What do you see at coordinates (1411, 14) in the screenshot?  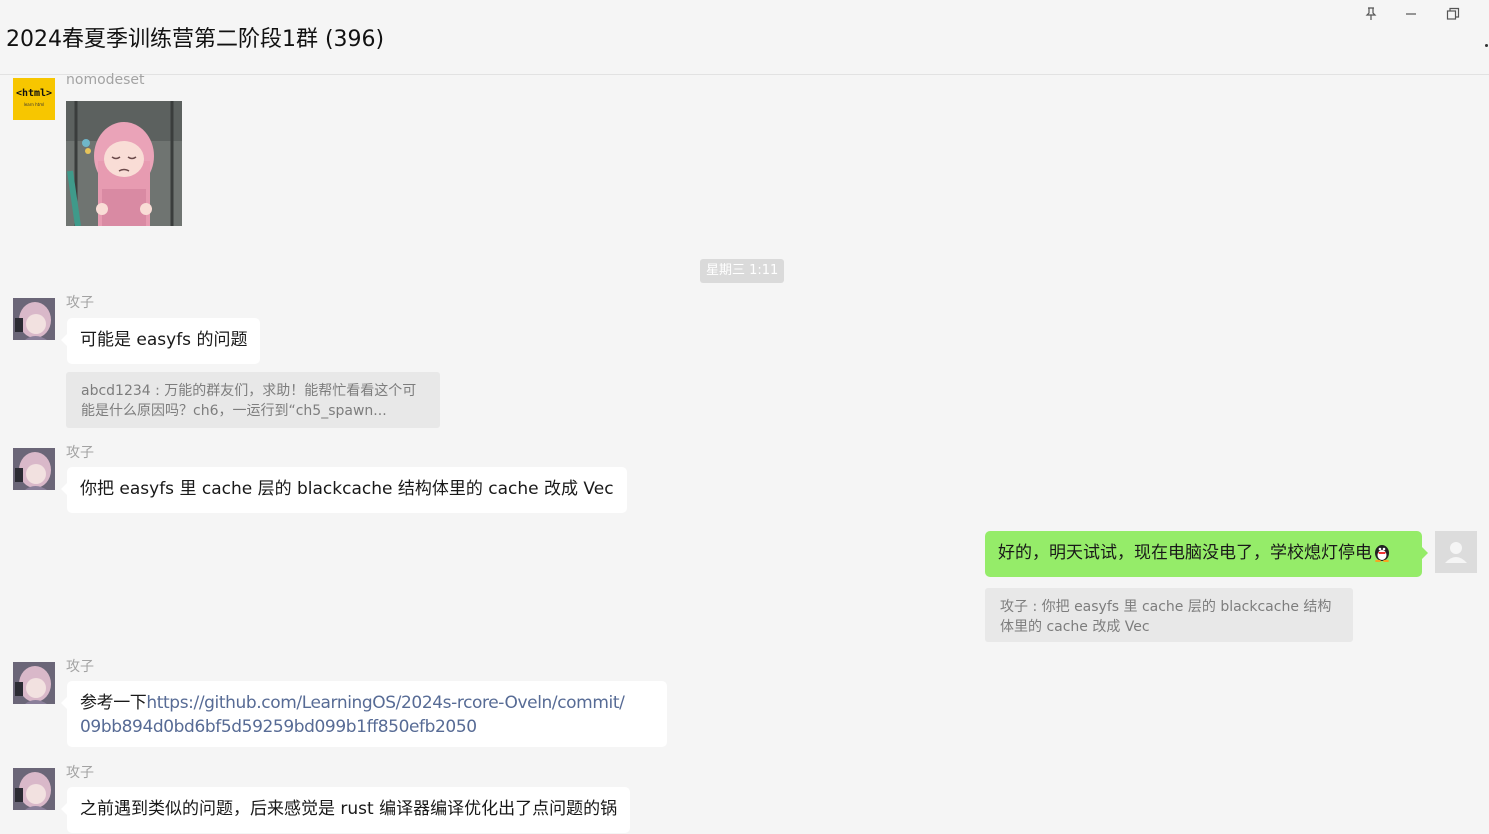 I see `minimize-icon` at bounding box center [1411, 14].